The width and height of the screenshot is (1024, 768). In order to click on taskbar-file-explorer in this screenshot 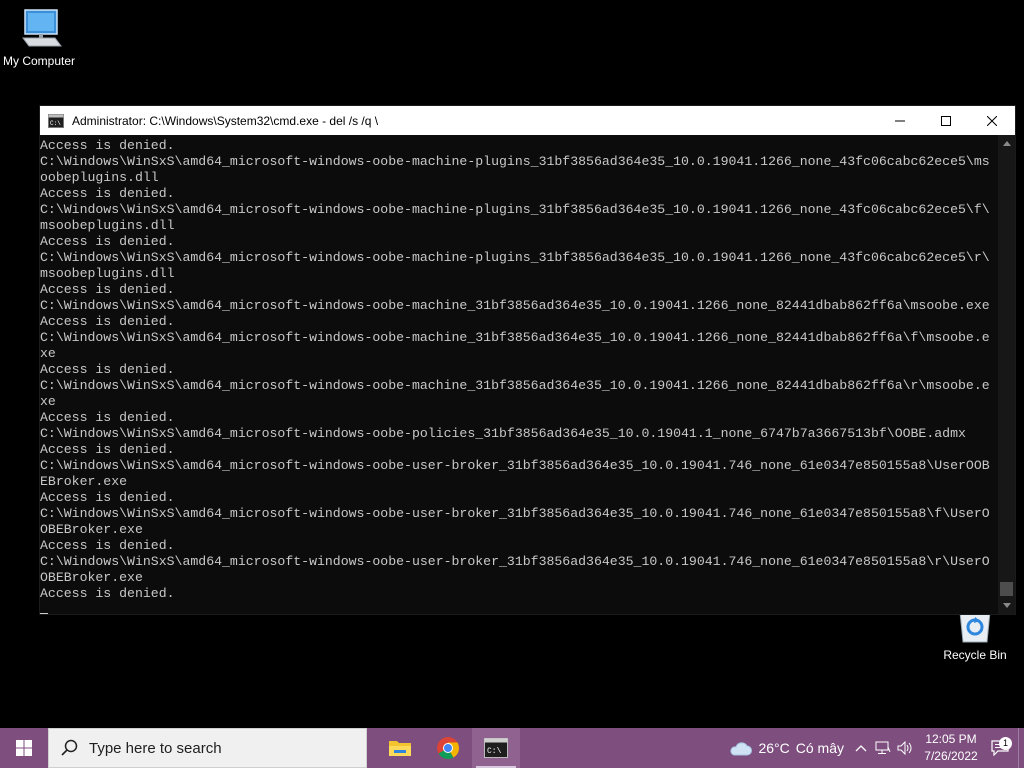, I will do `click(400, 748)`.